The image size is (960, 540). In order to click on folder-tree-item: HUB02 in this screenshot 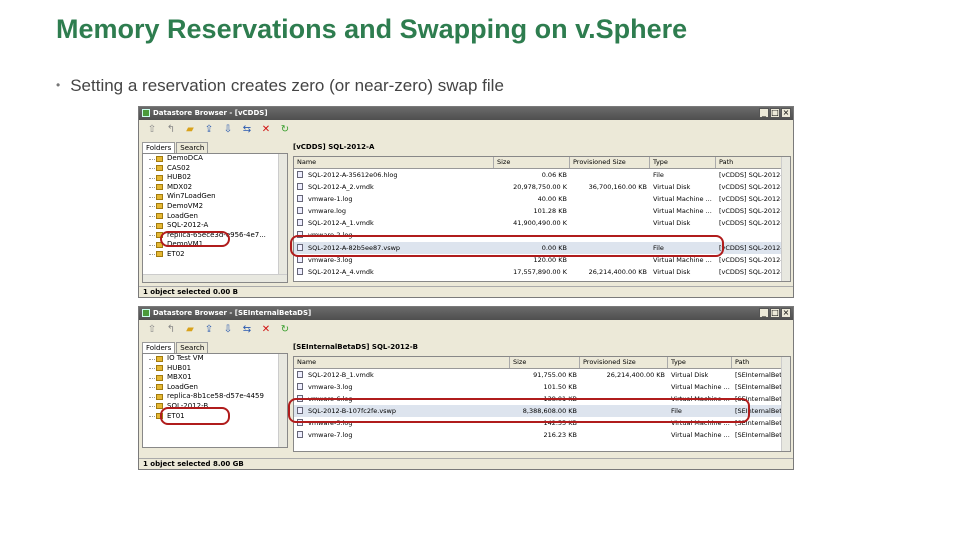, I will do `click(215, 178)`.